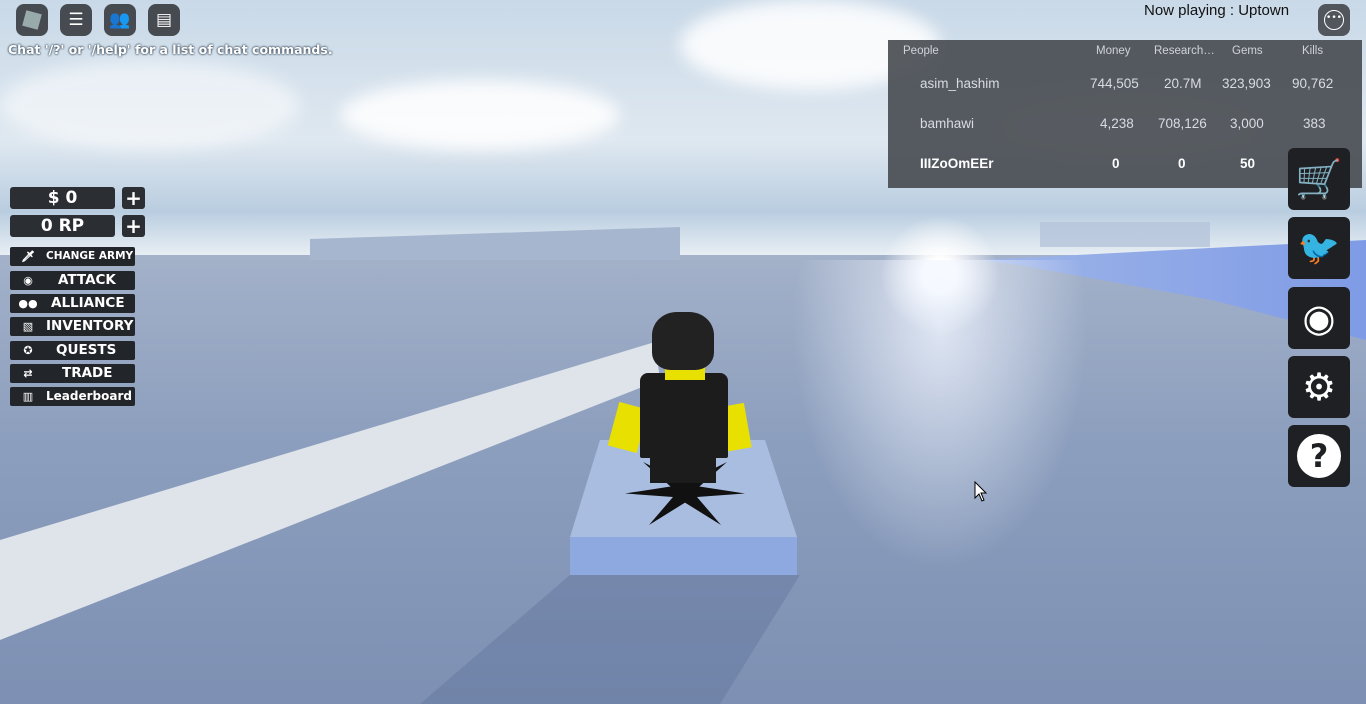 The height and width of the screenshot is (704, 1366). I want to click on gems: 323,903, so click(1246, 83).